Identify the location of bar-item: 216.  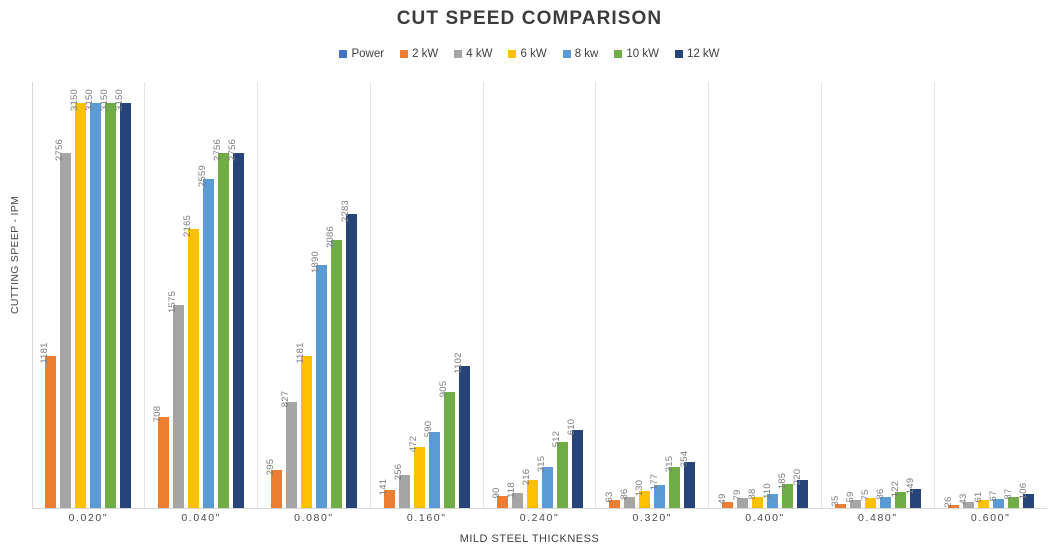
(529, 488).